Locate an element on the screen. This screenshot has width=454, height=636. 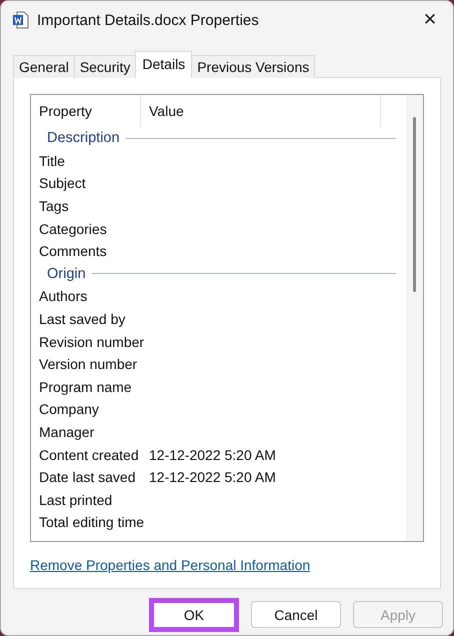
property-name: Subject is located at coordinates (62, 183).